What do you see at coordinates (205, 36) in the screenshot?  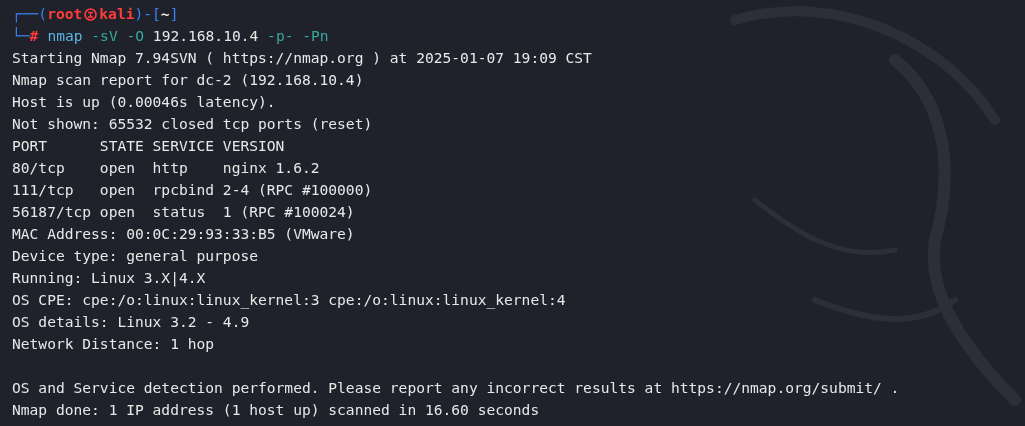 I see `command-argument: 192.168.10.4` at bounding box center [205, 36].